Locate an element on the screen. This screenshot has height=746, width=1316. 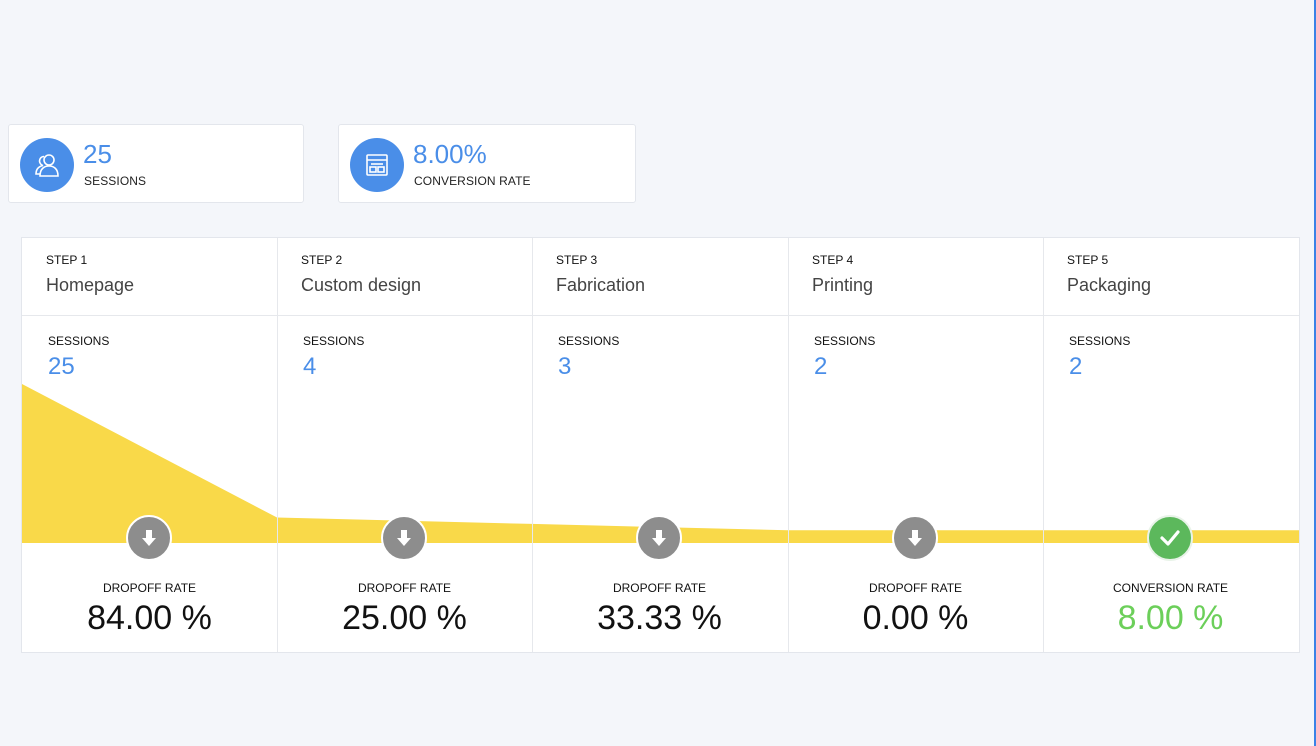
step-name: Printing is located at coordinates (843, 285).